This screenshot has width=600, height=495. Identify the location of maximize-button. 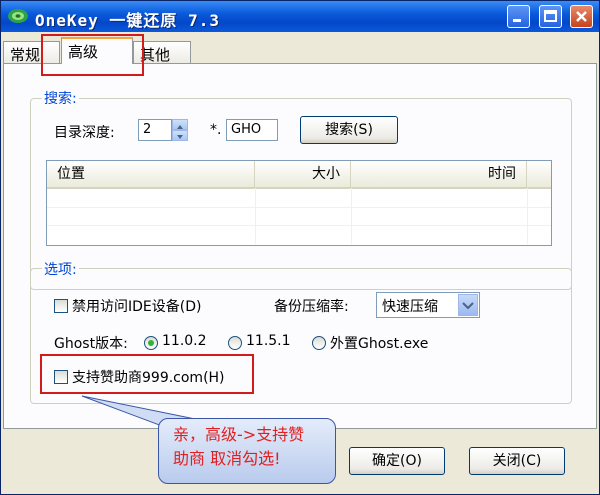
(550, 16).